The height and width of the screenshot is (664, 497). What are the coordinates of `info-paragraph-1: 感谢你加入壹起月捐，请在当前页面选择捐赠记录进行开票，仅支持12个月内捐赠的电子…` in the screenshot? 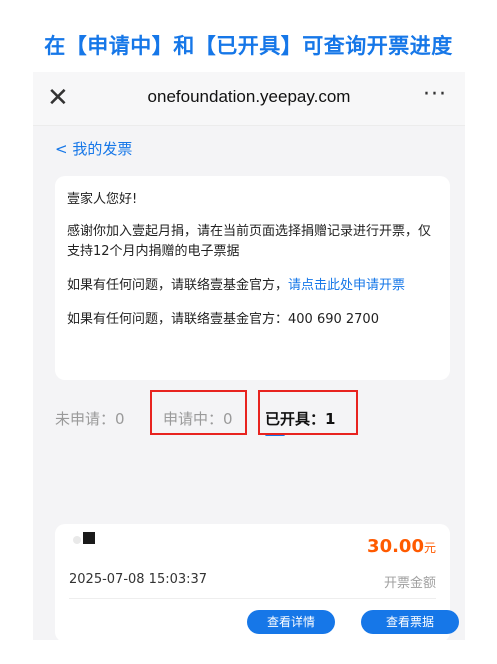 It's located at (249, 241).